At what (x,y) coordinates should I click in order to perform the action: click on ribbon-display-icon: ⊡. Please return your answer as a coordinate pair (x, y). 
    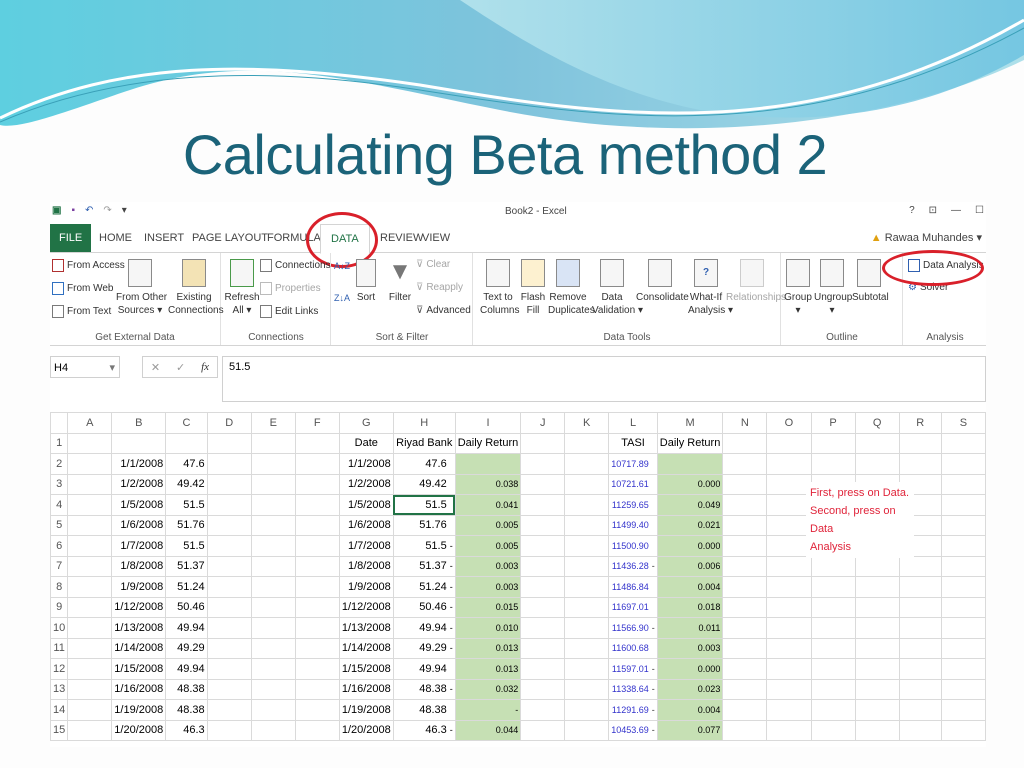
    Looking at the image, I should click on (933, 210).